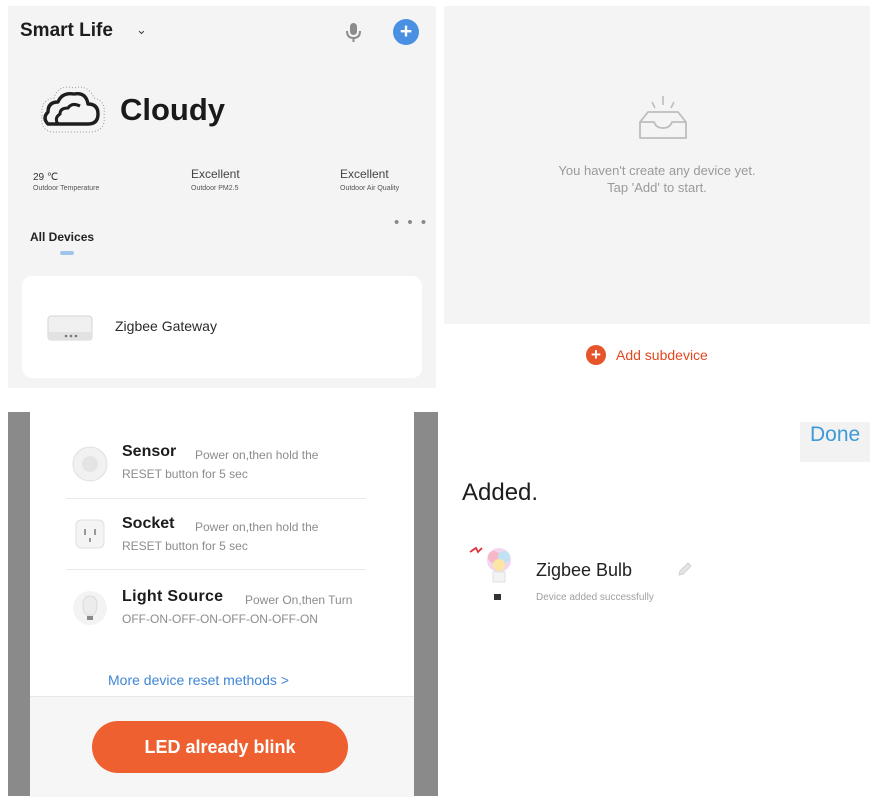  I want to click on add-subdevice-button: + Add subdevice, so click(647, 355).